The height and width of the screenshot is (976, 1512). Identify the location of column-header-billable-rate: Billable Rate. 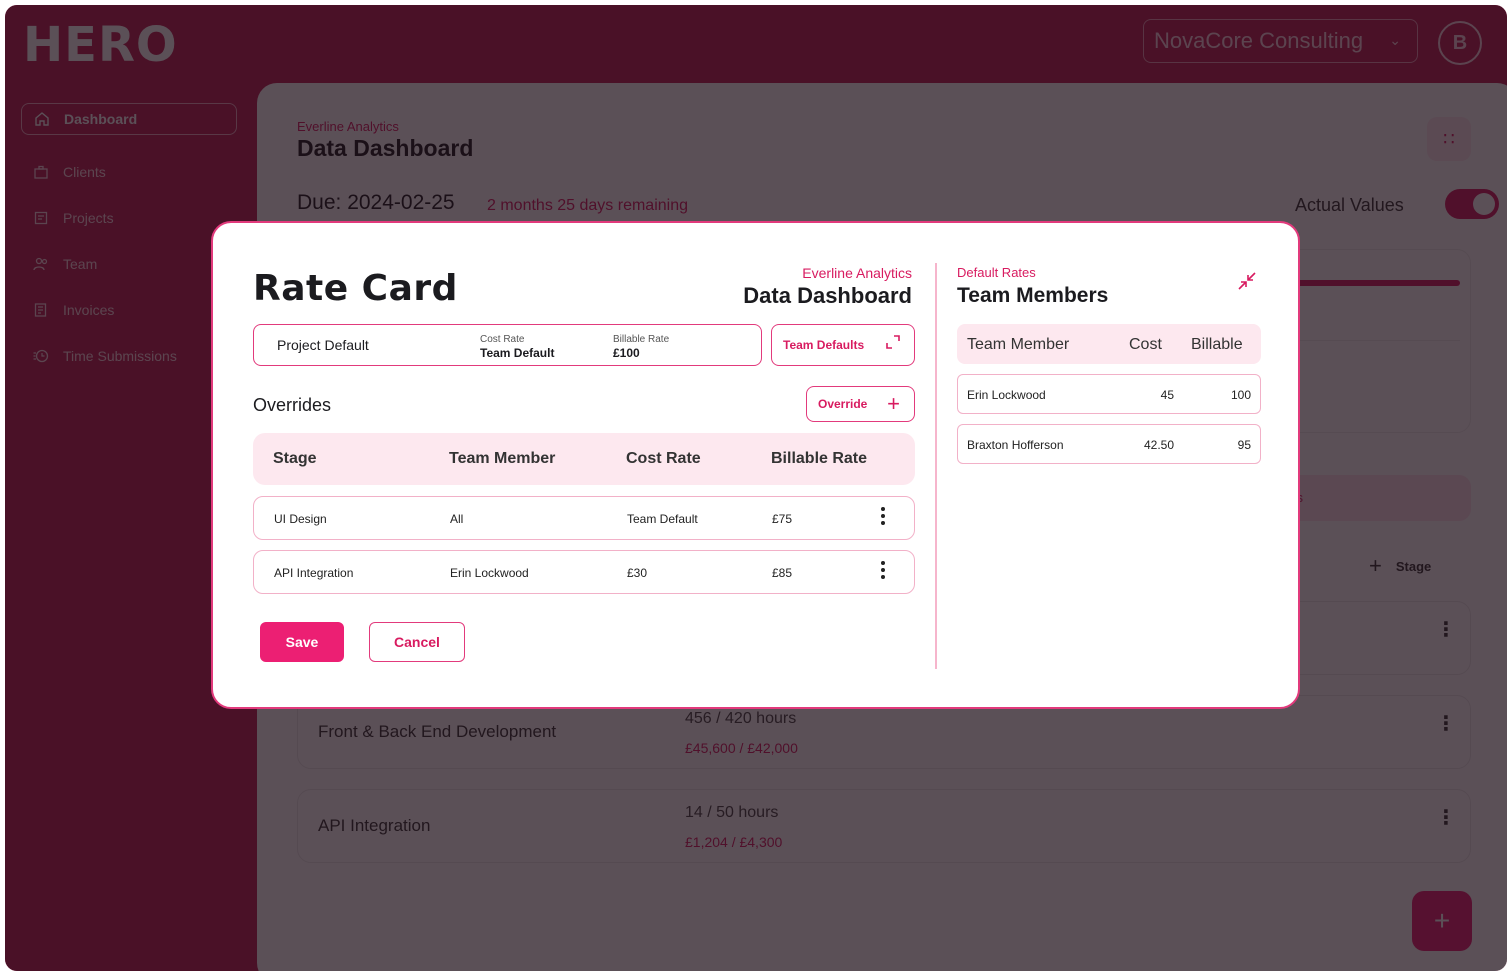
(819, 458).